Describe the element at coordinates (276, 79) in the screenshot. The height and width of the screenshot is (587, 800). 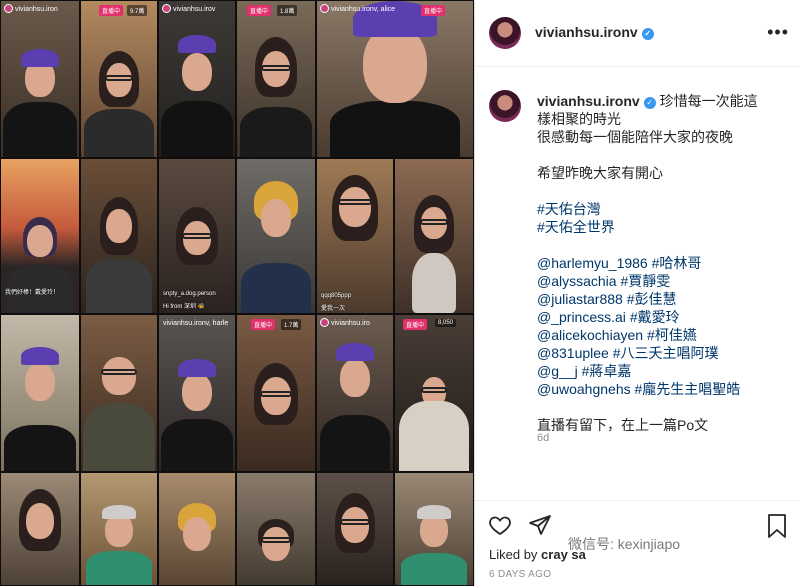
I see `live-tile: 直播中 1.8萬` at that location.